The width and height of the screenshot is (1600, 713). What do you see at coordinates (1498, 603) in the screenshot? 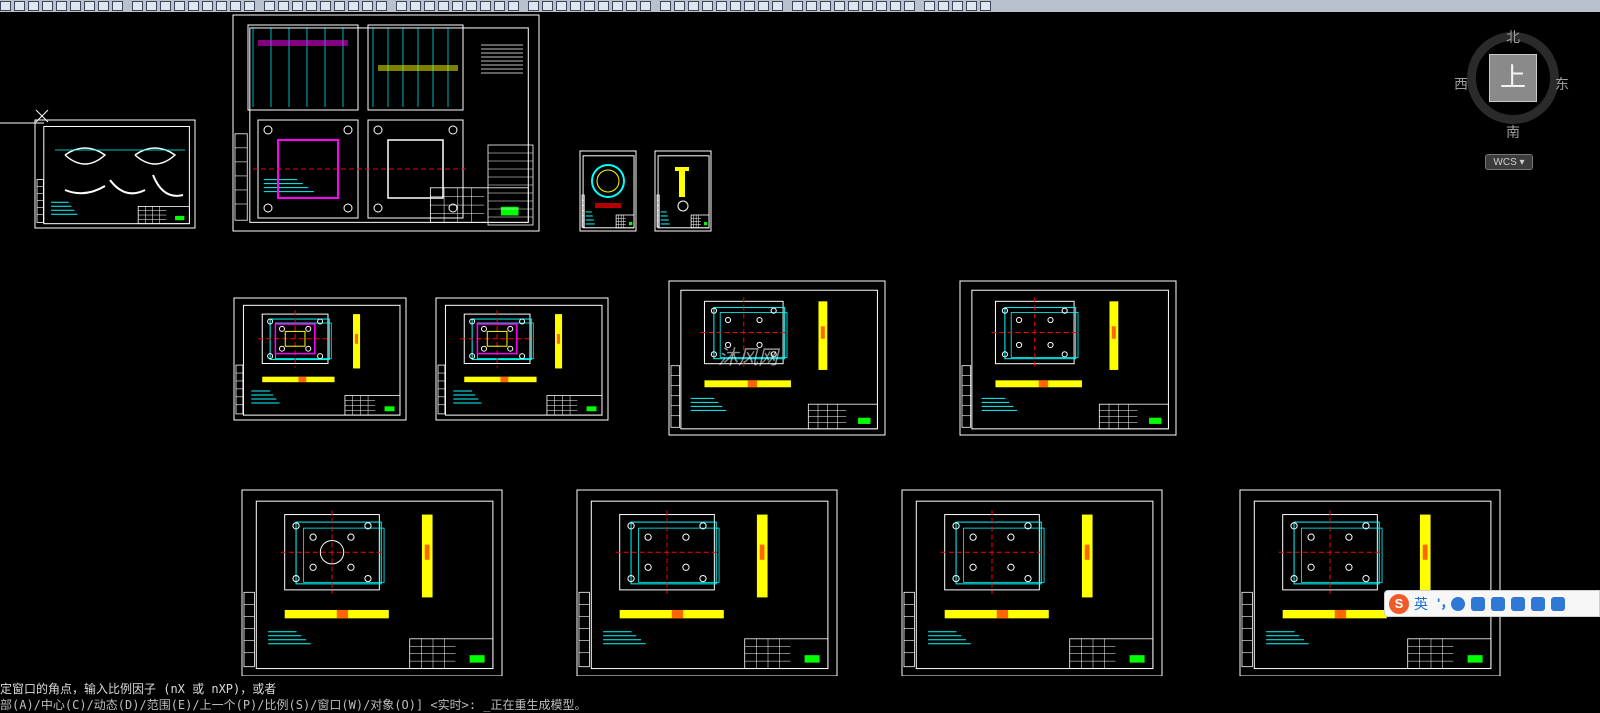
I see `keyboard-icon` at bounding box center [1498, 603].